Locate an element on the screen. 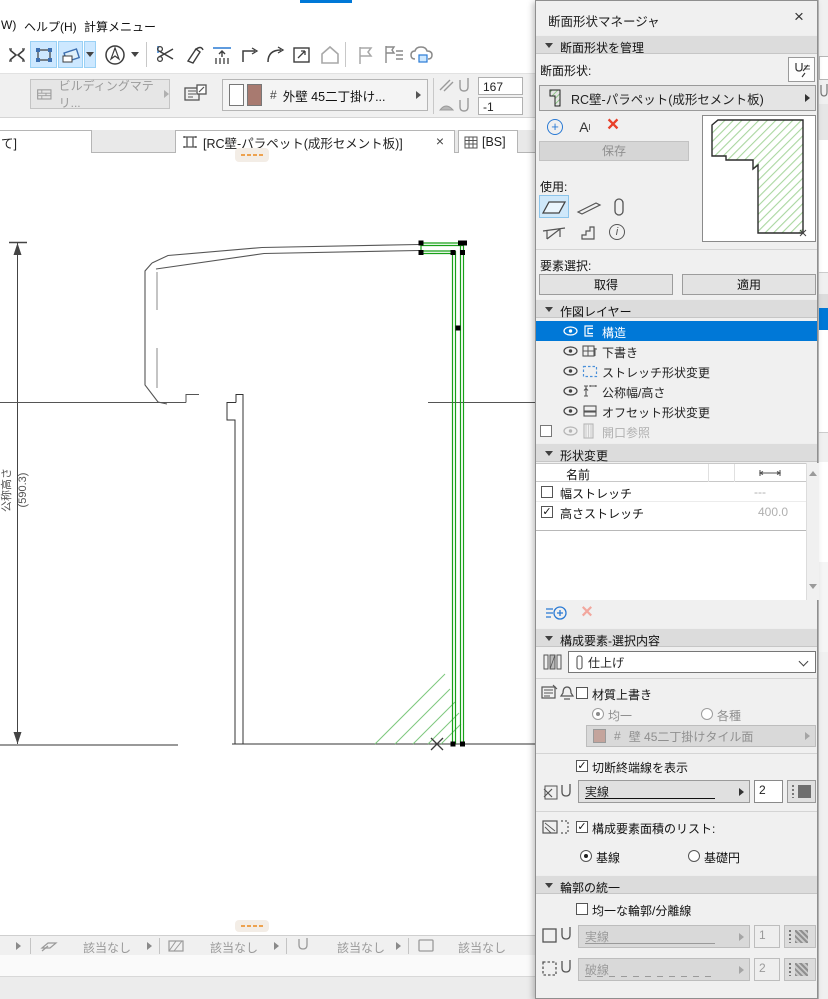  tab-active-profile: [RC壁-パラペット(成形セメント板)] × is located at coordinates (315, 141).